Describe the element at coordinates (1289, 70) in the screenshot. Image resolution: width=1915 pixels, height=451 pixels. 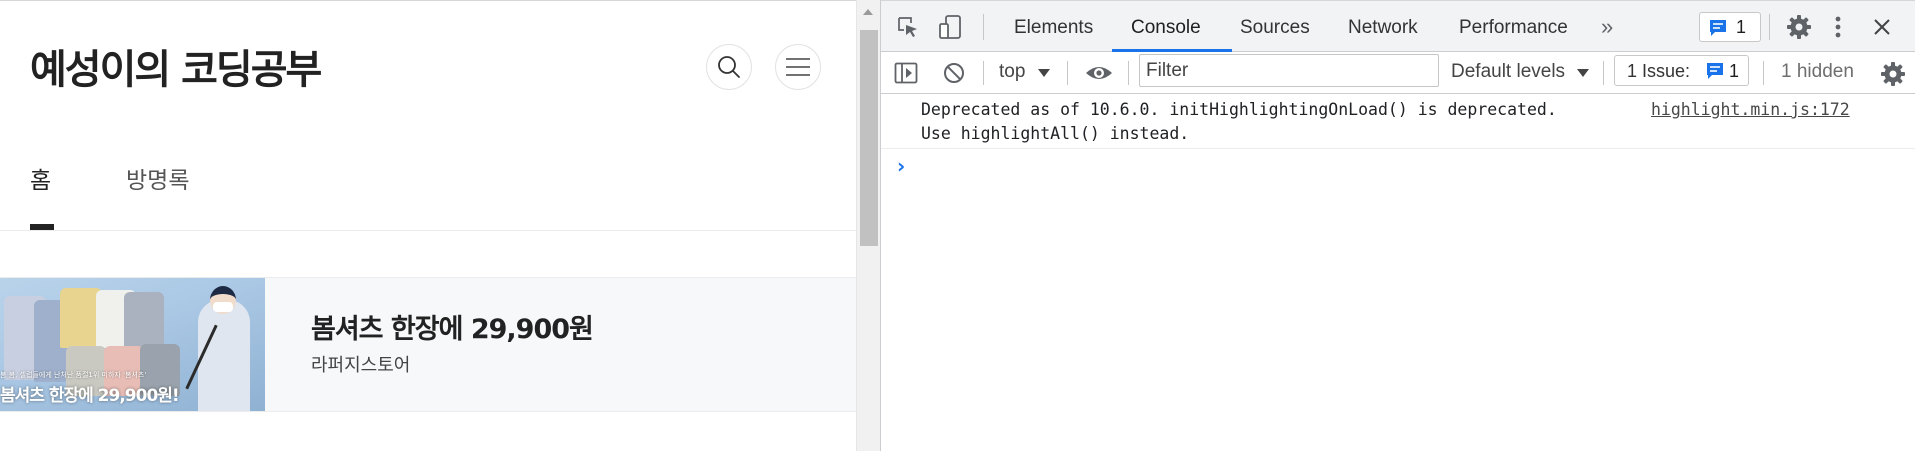
I see `console-filter-input` at that location.